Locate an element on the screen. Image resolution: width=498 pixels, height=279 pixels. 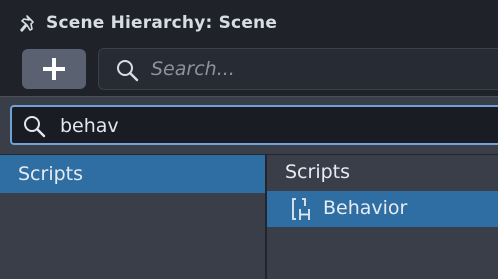
result-item-label: Behavior is located at coordinates (365, 208).